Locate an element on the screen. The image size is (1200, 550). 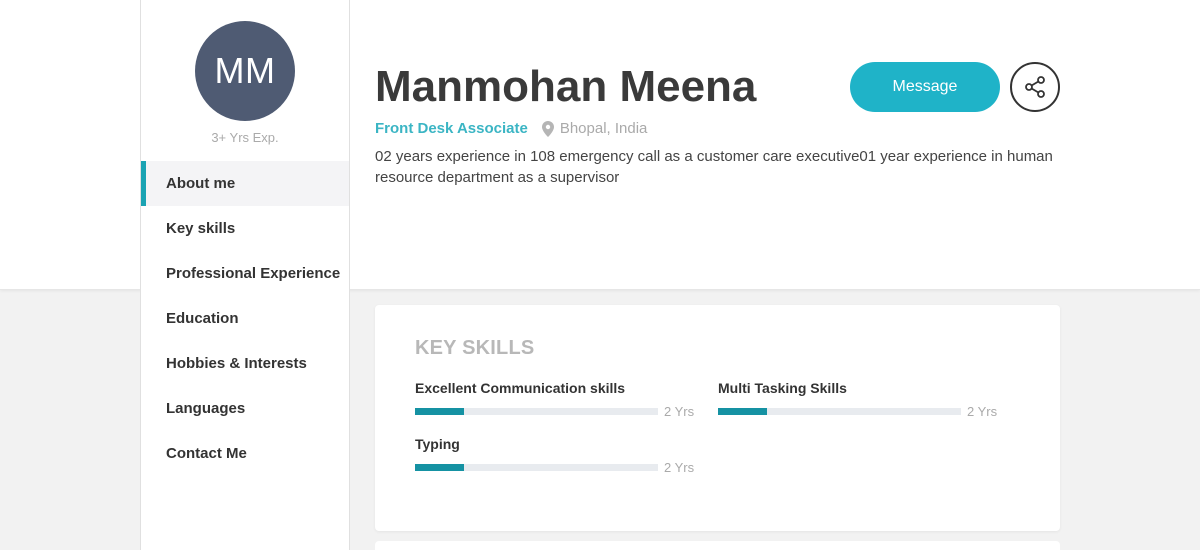
share-icon is located at coordinates (1035, 87).